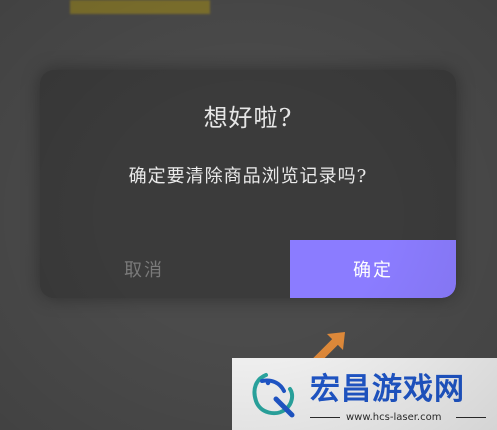 The image size is (497, 430). I want to click on watermark-url-line-right, so click(471, 417).